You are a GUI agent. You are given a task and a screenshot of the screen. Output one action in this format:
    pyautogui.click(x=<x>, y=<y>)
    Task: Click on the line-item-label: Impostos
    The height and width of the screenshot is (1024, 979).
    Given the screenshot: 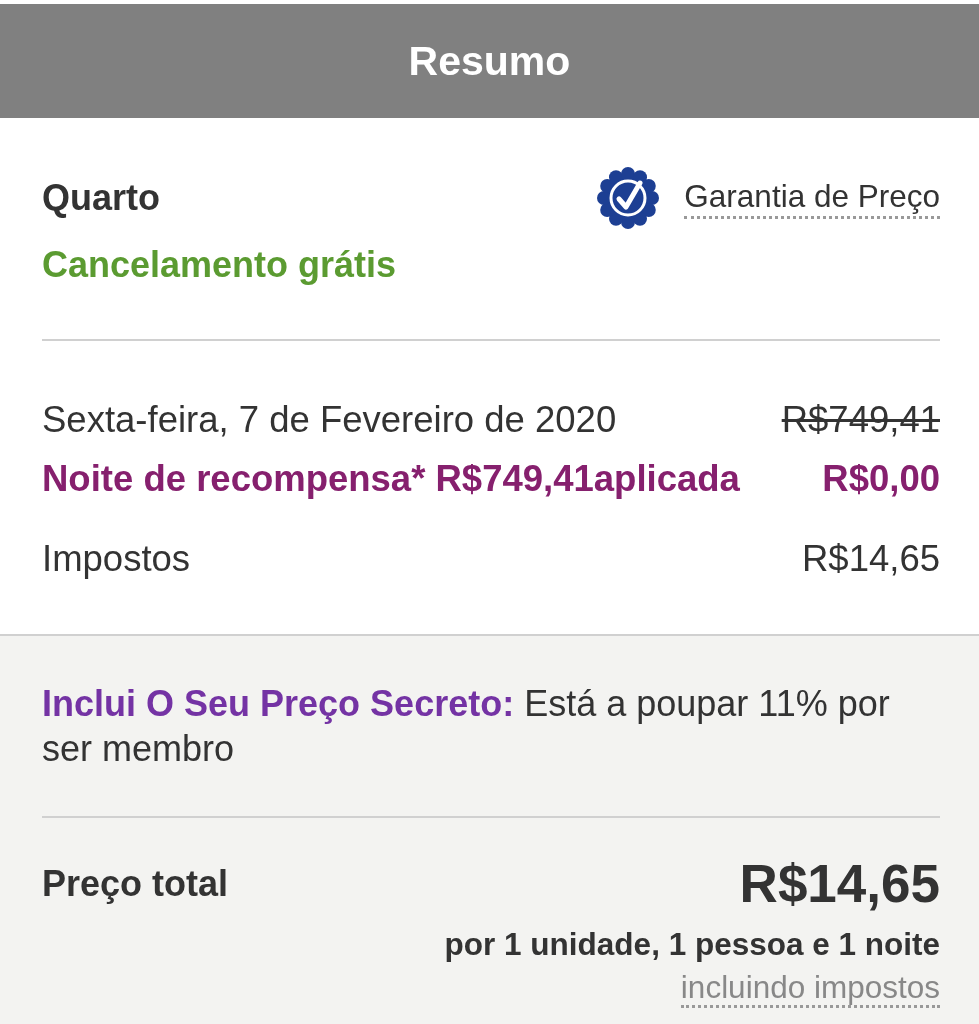 What is the action you would take?
    pyautogui.click(x=116, y=559)
    